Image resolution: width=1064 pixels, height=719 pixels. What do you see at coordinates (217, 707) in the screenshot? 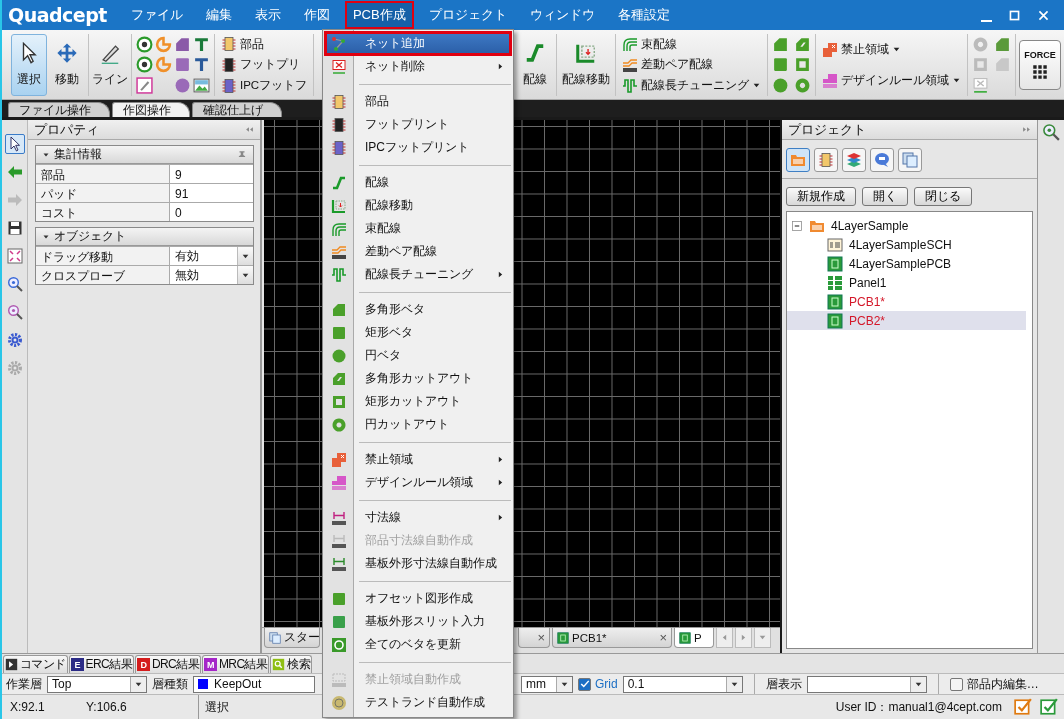
I see `mode-status: 選択` at bounding box center [217, 707].